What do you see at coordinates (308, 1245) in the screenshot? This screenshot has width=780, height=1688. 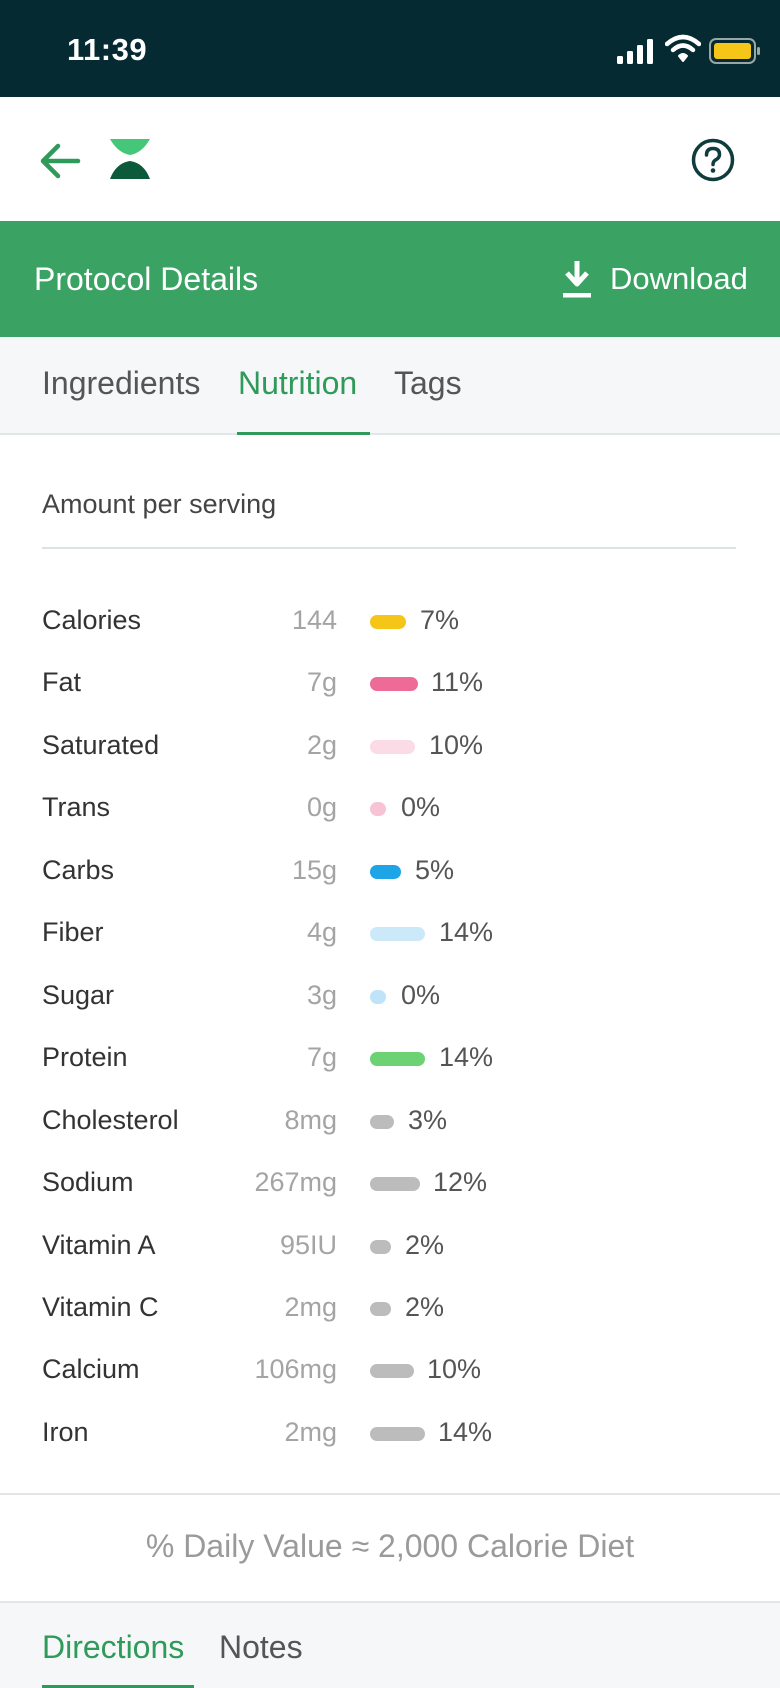 I see `nutrient-amount: 95IU` at bounding box center [308, 1245].